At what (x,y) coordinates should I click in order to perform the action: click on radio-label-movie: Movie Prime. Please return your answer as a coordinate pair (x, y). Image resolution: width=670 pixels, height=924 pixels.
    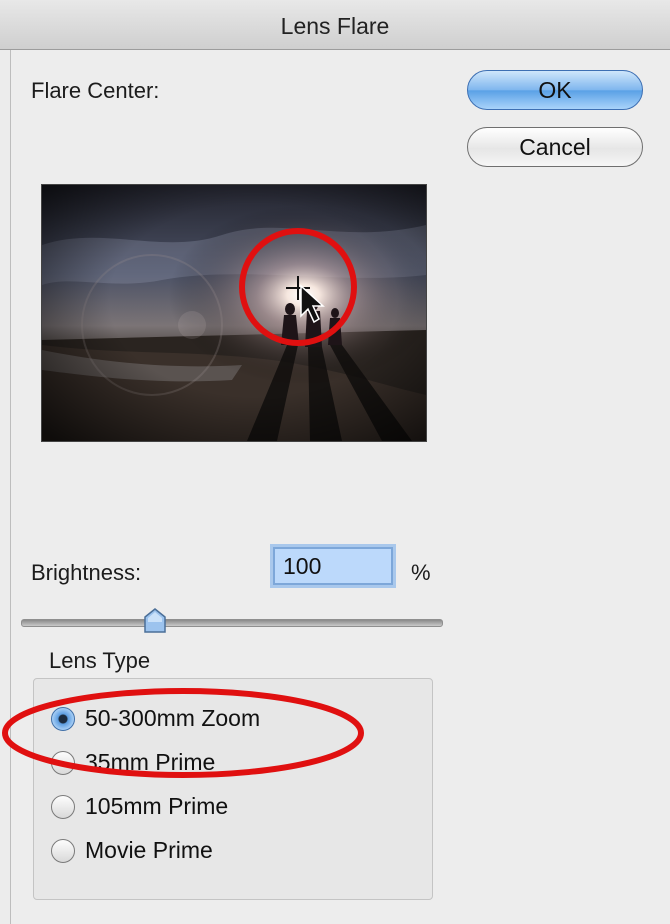
    Looking at the image, I should click on (149, 850).